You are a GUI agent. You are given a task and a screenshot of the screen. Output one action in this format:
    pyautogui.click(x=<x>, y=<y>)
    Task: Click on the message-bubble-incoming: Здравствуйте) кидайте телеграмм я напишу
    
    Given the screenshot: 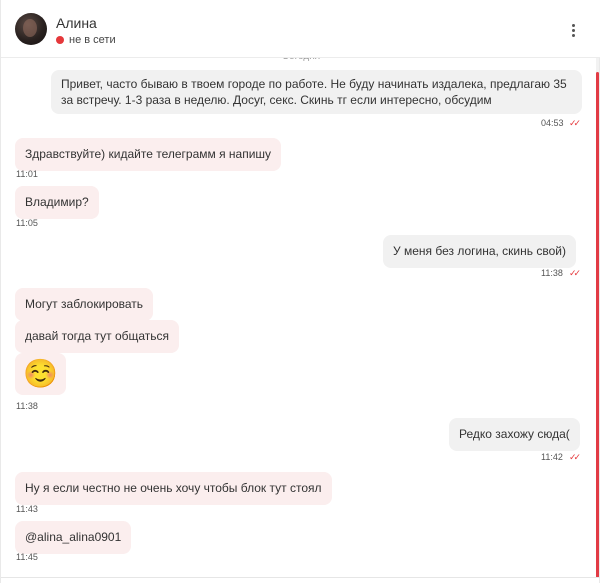 What is the action you would take?
    pyautogui.click(x=148, y=154)
    